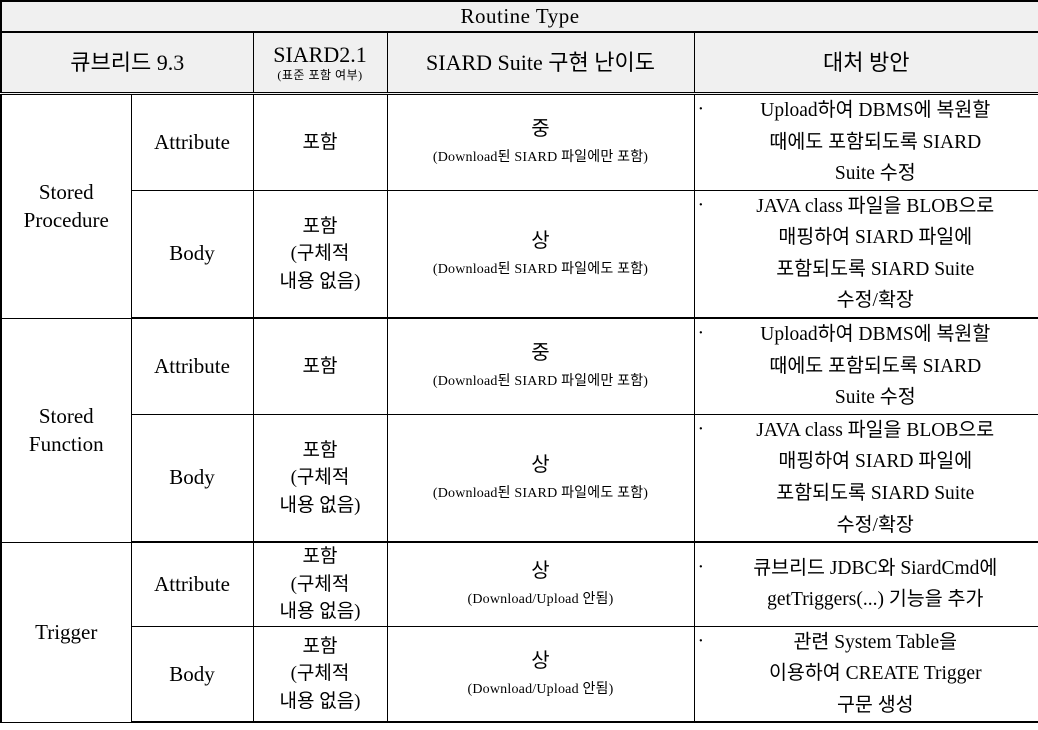  What do you see at coordinates (66, 430) in the screenshot?
I see `group-label-stored-function: Stored Function` at bounding box center [66, 430].